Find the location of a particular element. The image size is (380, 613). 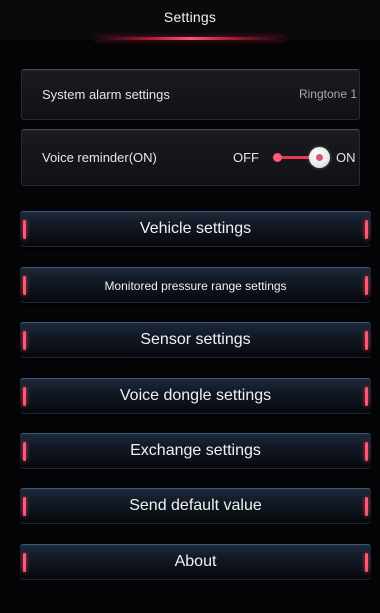

alarm-settings-row: System alarm settings Ringtone 1 is located at coordinates (190, 94).